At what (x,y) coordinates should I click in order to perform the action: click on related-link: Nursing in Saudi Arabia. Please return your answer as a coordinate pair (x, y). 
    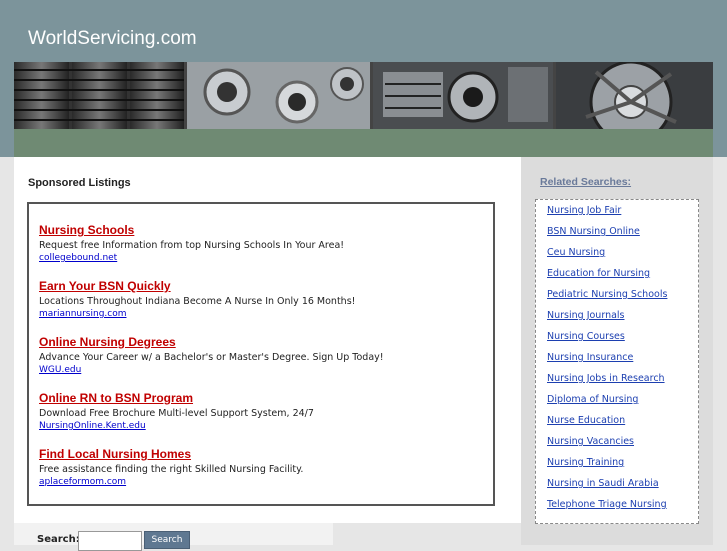
    Looking at the image, I should click on (603, 483).